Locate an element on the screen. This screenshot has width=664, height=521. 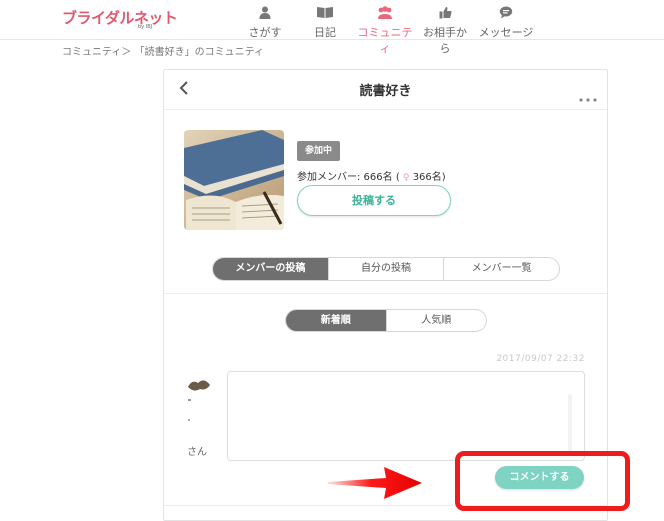
tab-member-posts: メンバーの投稿 is located at coordinates (271, 269).